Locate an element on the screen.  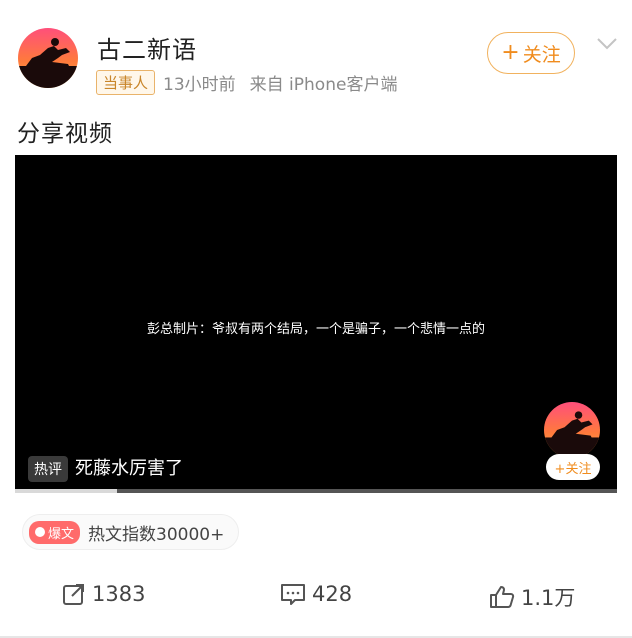
repost-button: 1383 is located at coordinates (103, 594).